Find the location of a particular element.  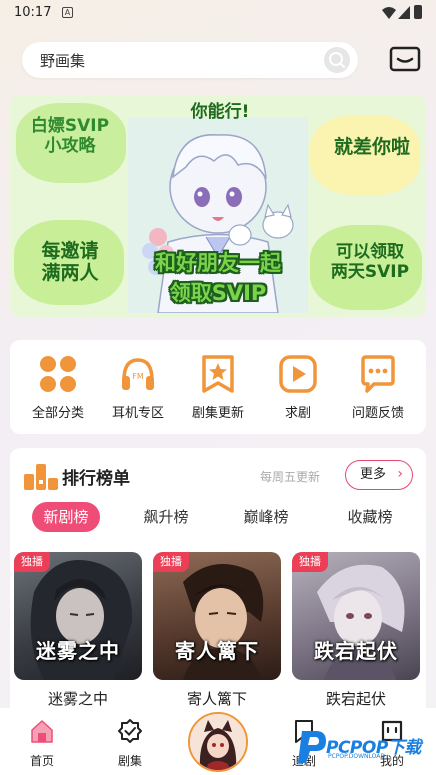

banner-text-top-center: 你能行! is located at coordinates (220, 112).